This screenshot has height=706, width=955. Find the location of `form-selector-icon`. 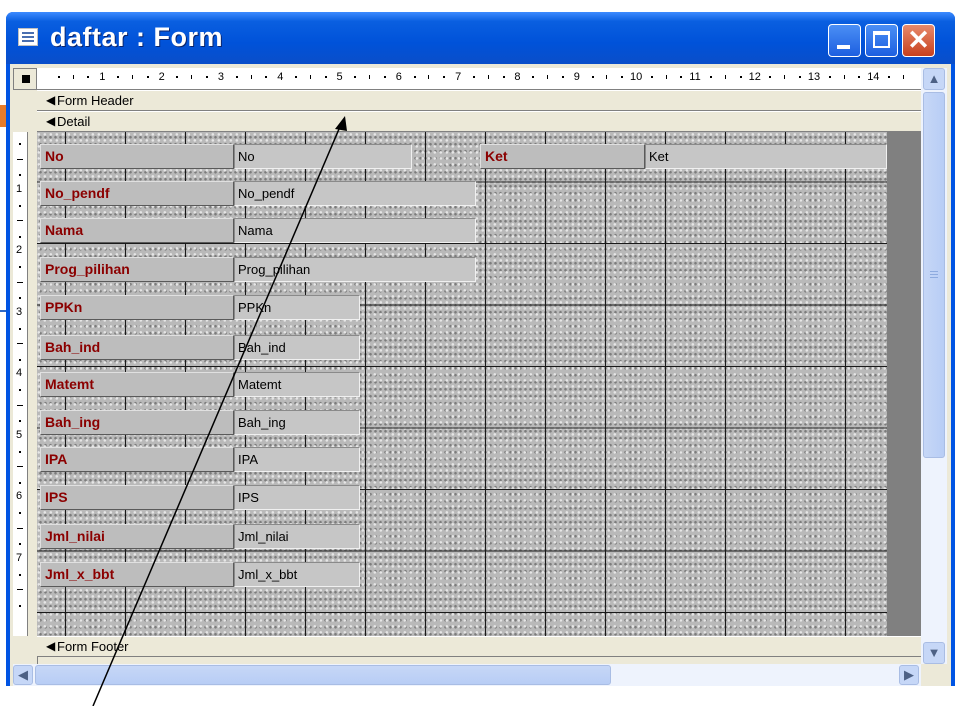

form-selector-icon is located at coordinates (26, 79).